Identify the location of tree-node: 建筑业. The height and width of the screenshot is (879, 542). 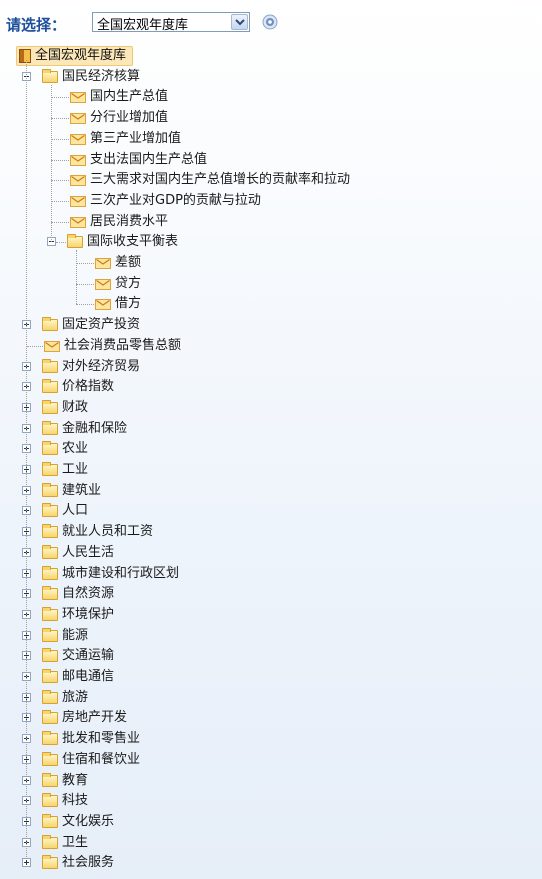
(271, 491).